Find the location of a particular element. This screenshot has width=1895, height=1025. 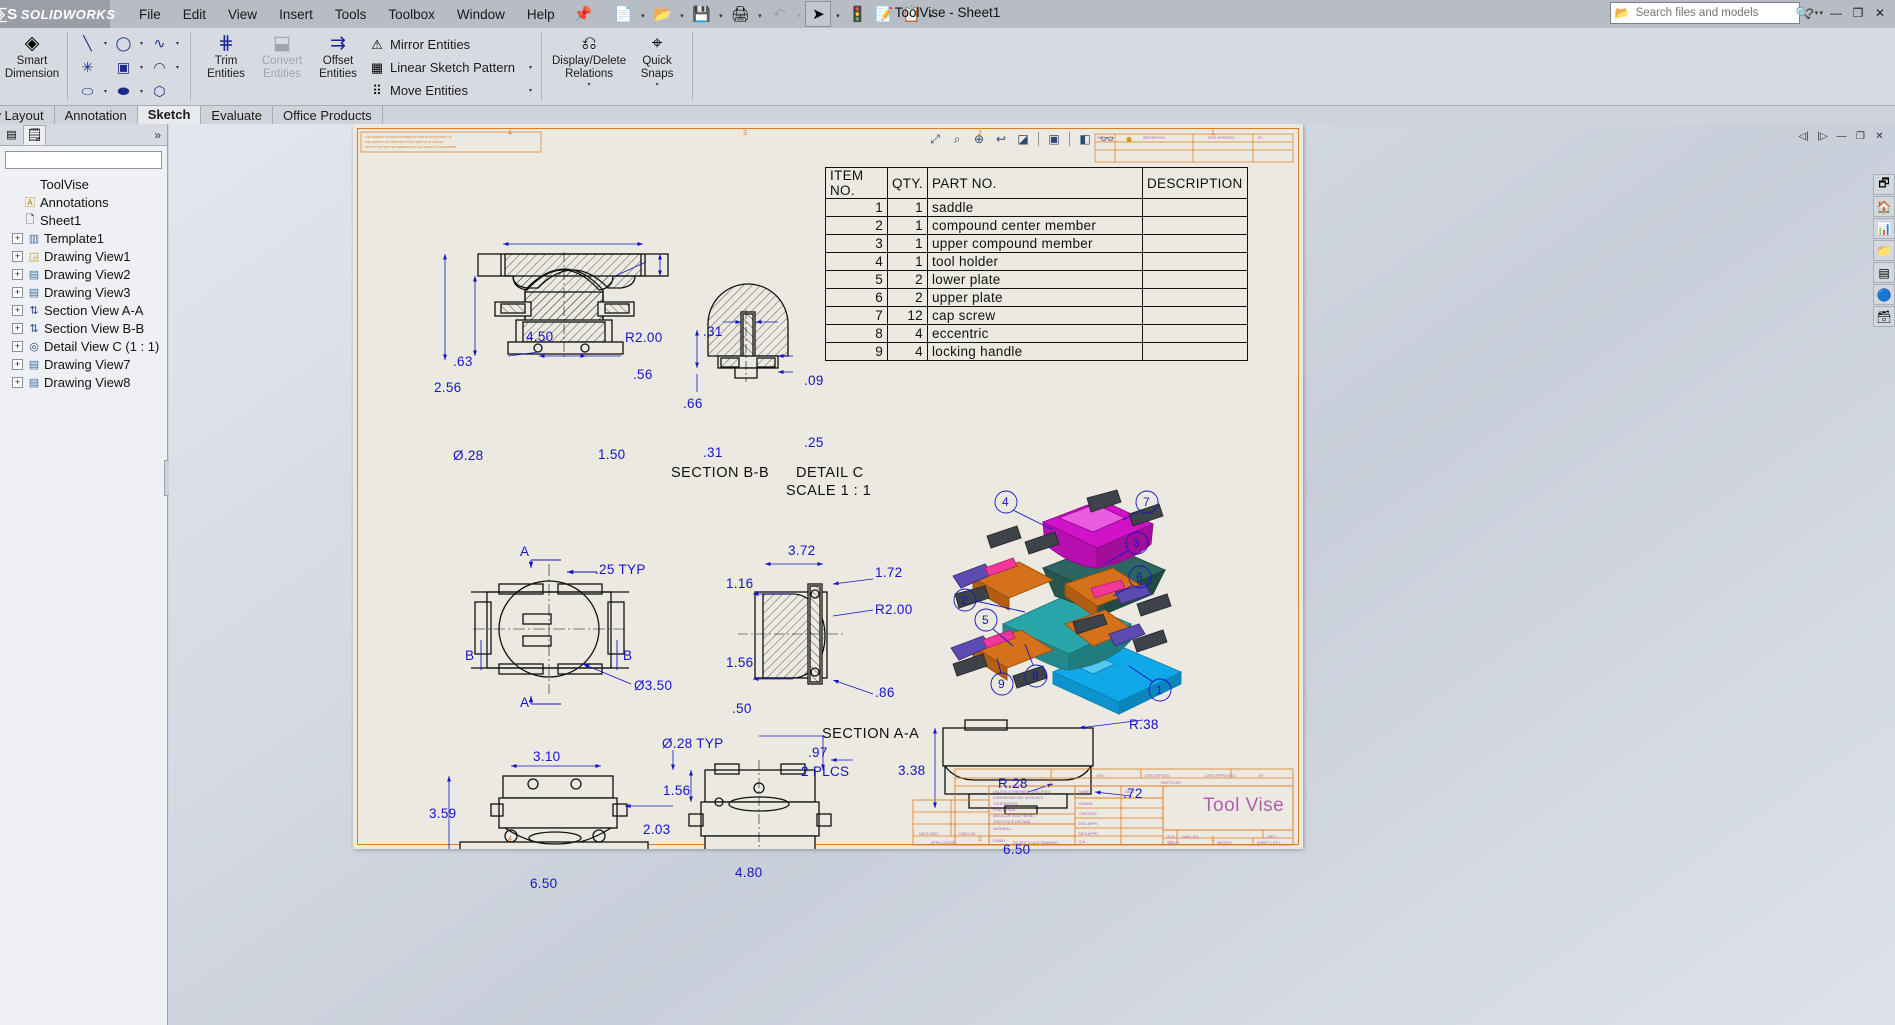

tree-node-drawing-view3: + ▤ Drawing View3 is located at coordinates (85, 292).